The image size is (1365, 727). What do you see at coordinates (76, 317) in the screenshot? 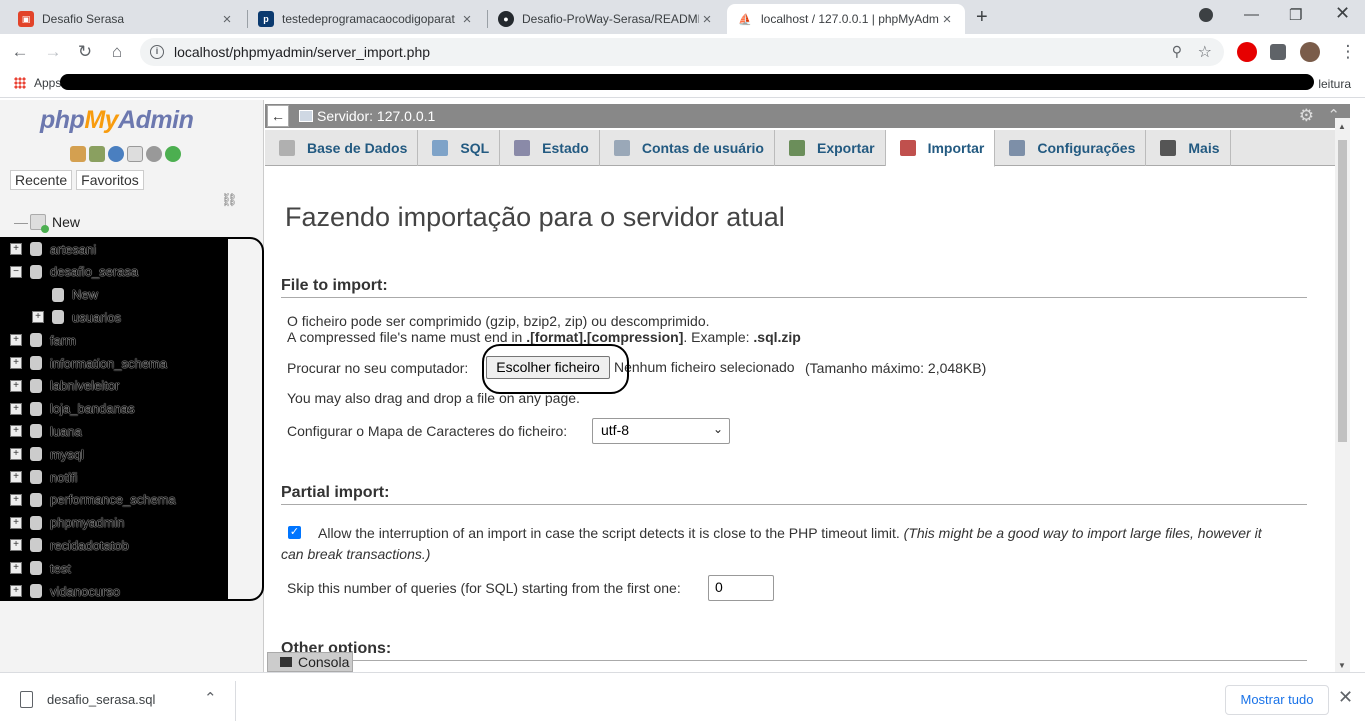
I see `database-item: + usuarios` at bounding box center [76, 317].